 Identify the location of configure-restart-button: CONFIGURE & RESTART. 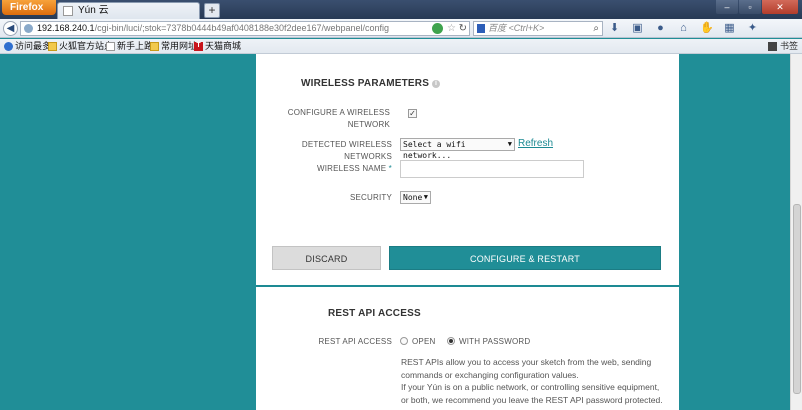
(525, 258).